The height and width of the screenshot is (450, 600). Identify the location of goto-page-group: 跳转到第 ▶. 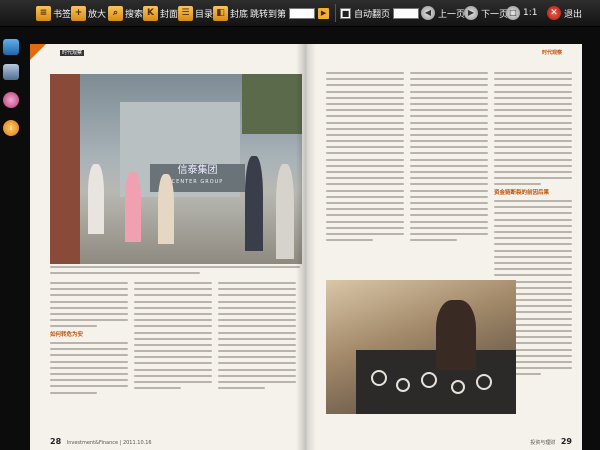
(290, 13).